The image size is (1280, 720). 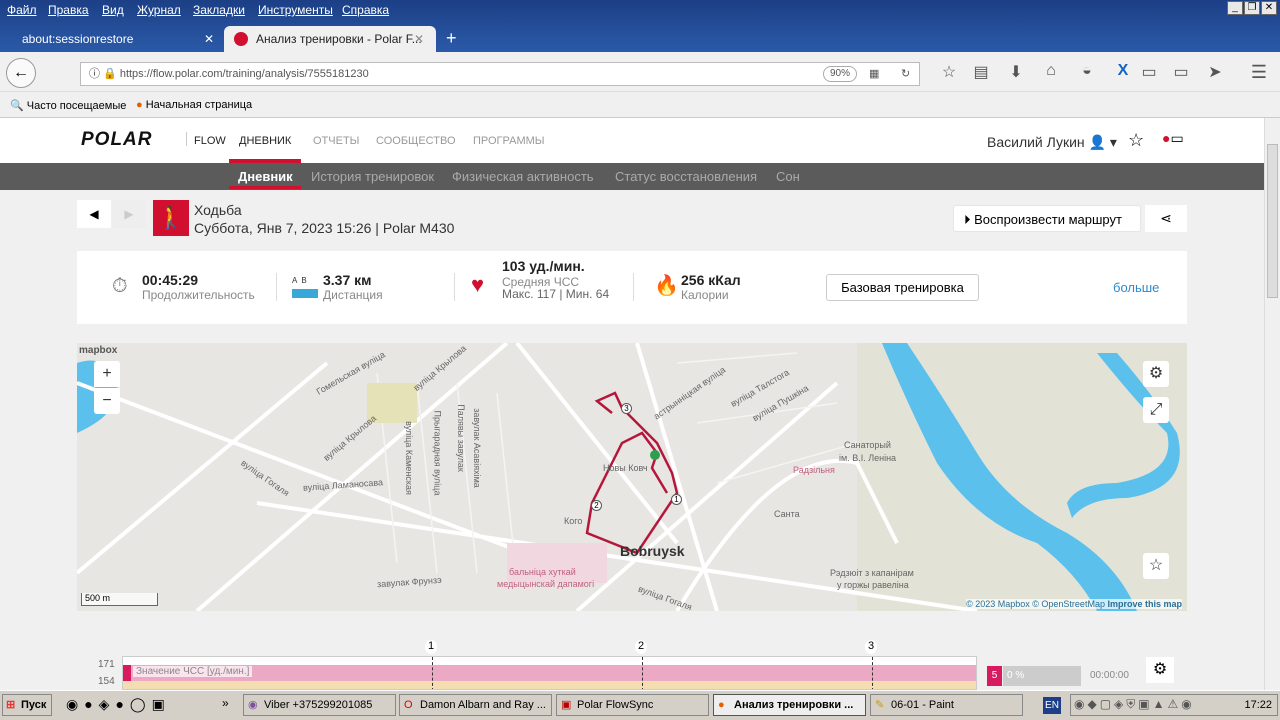 I want to click on lap-label: 2, so click(x=641, y=647).